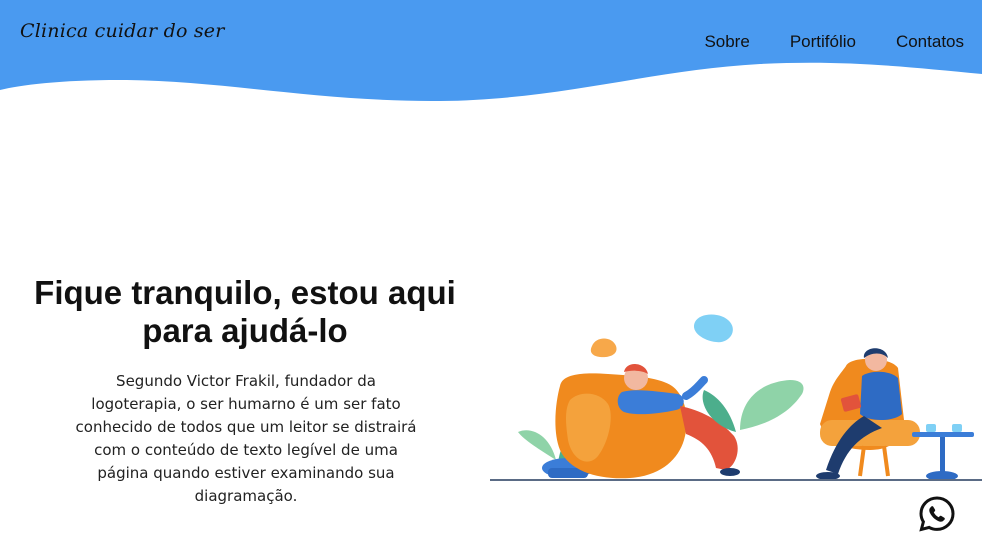  Describe the element at coordinates (603, 348) in the screenshot. I see `orange-blob-decoration` at that location.